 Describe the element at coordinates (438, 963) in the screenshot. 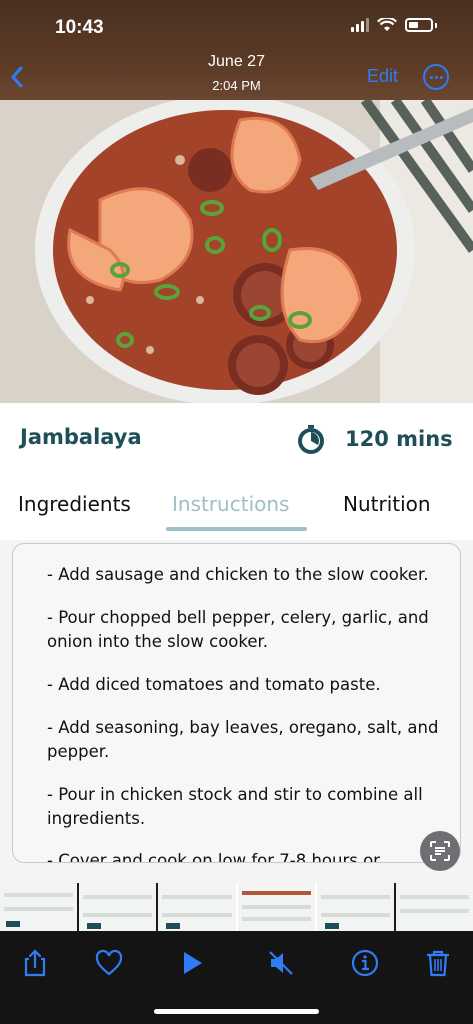

I see `trash-icon` at that location.